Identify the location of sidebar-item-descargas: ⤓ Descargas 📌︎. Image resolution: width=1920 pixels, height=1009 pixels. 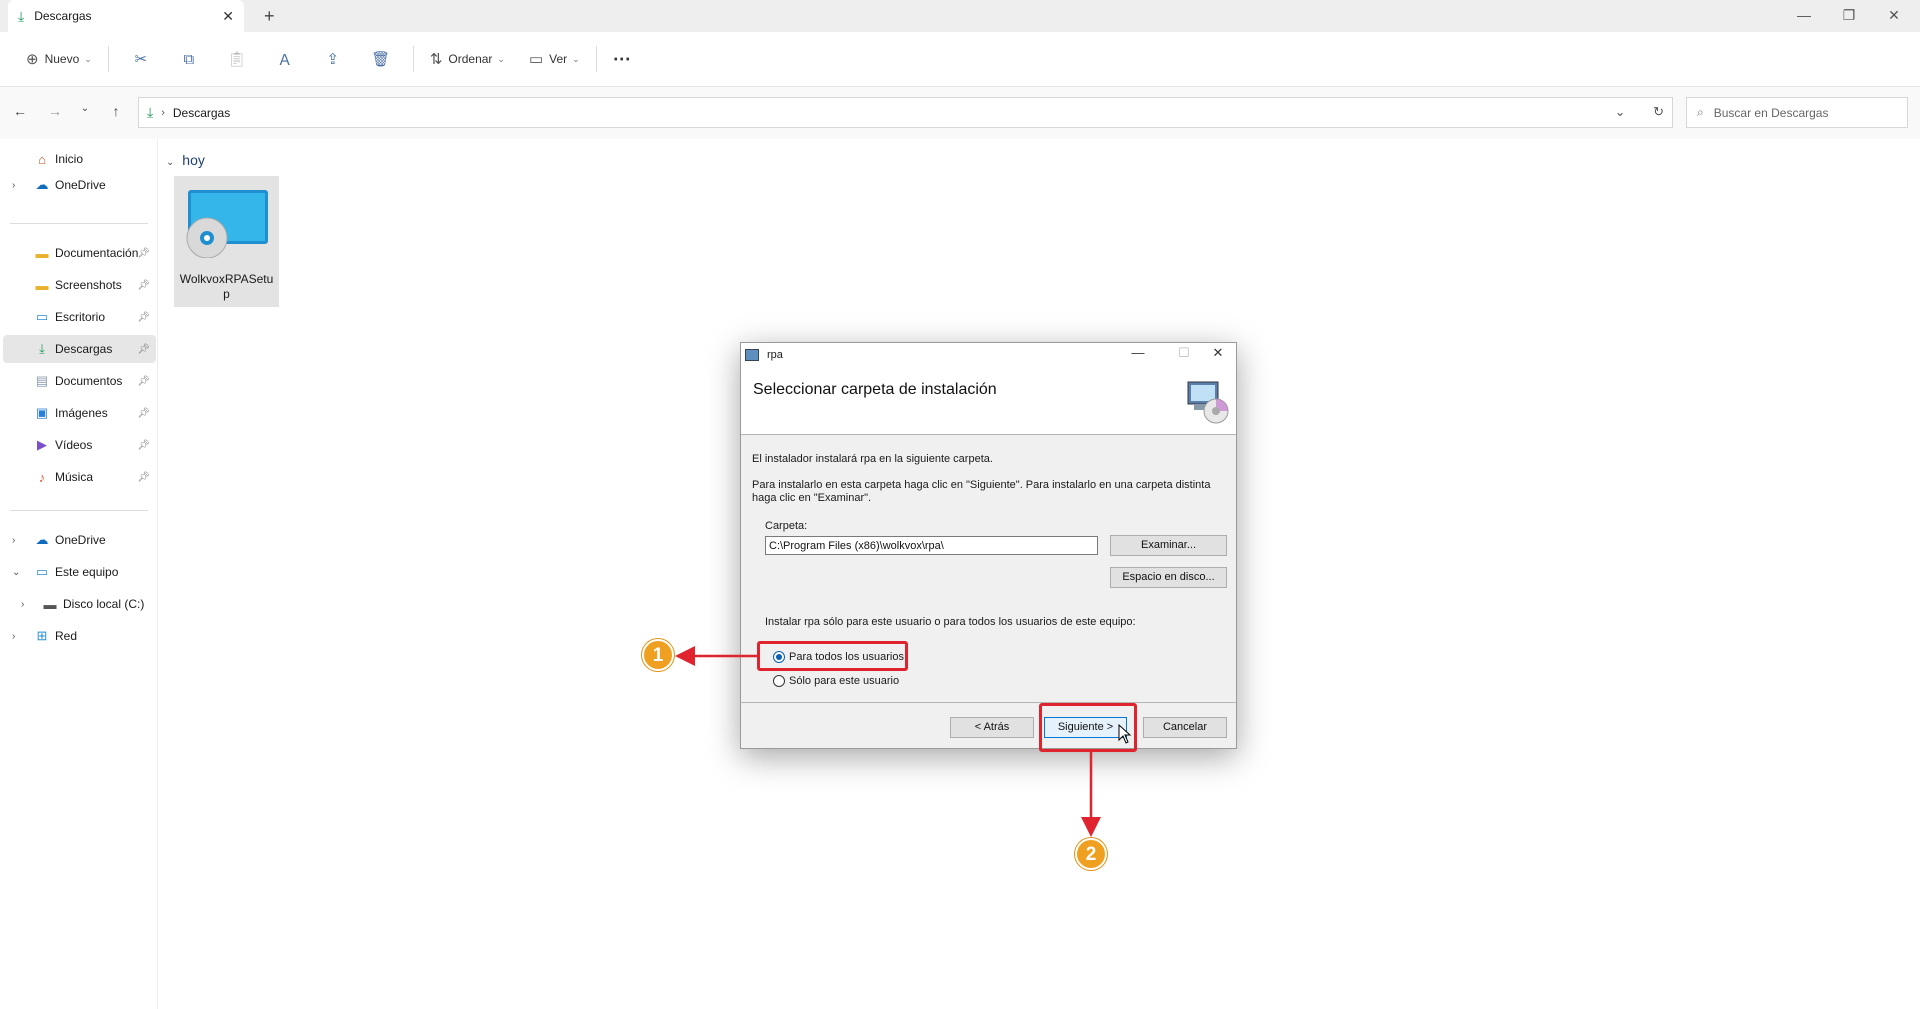
(79, 349).